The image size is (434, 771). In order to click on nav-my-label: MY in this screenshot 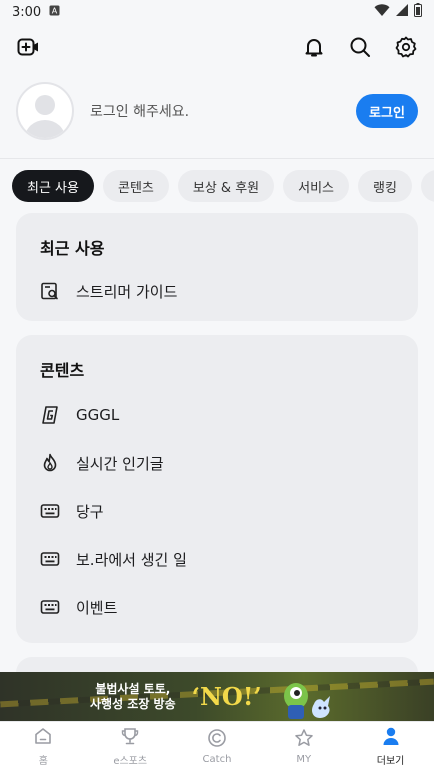, I will do `click(304, 759)`.